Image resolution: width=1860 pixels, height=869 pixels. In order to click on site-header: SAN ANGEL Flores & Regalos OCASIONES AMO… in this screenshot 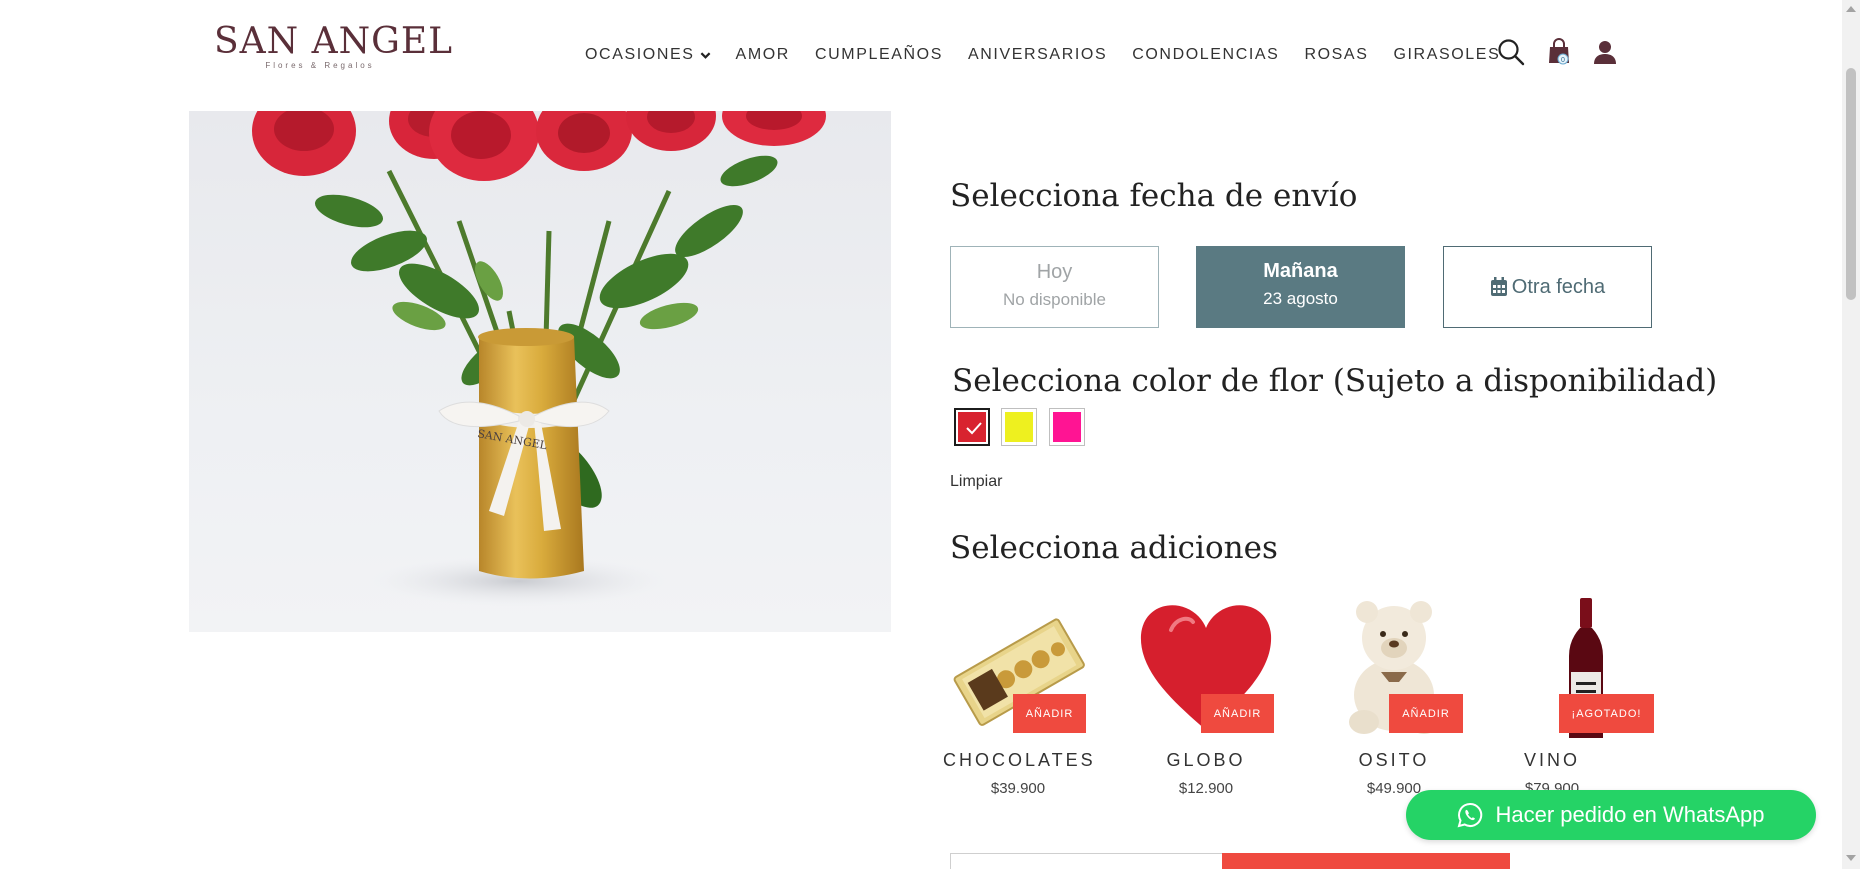, I will do `click(921, 55)`.